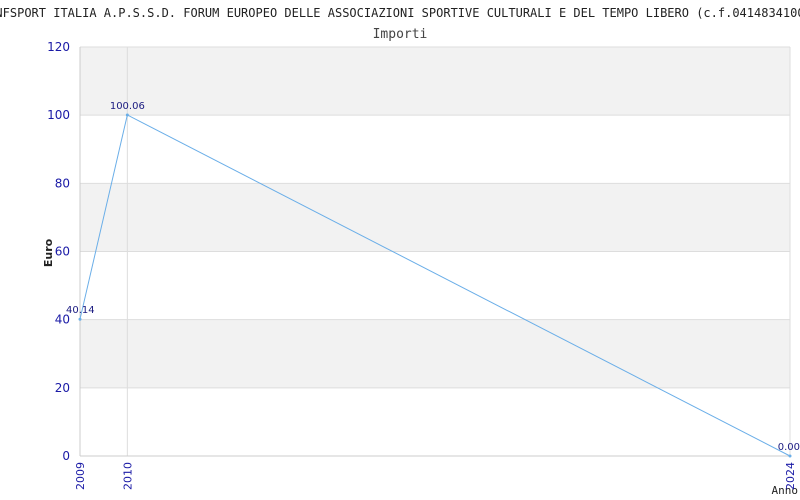 This screenshot has width=800, height=500. I want to click on y-tick-label: 0, so click(66, 456).